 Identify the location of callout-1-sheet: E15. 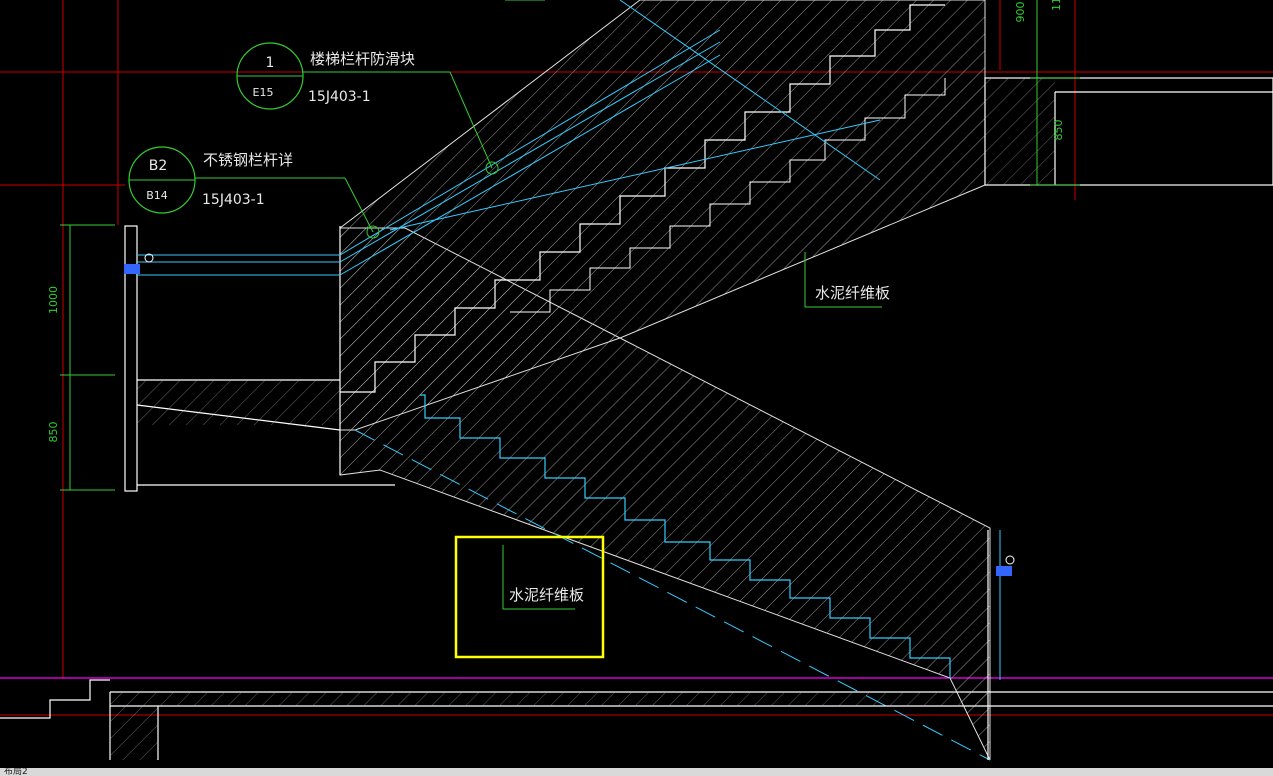
(263, 92).